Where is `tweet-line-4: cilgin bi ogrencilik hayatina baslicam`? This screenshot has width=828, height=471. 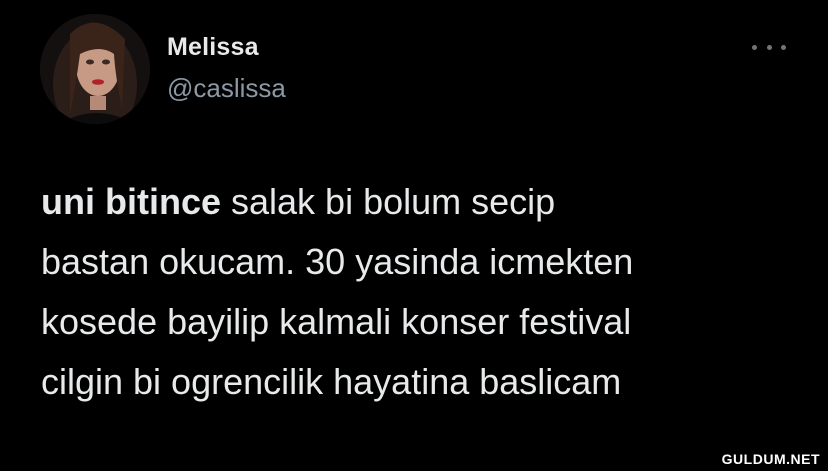
tweet-line-4: cilgin bi ogrencilik hayatina baslicam is located at coordinates (331, 381).